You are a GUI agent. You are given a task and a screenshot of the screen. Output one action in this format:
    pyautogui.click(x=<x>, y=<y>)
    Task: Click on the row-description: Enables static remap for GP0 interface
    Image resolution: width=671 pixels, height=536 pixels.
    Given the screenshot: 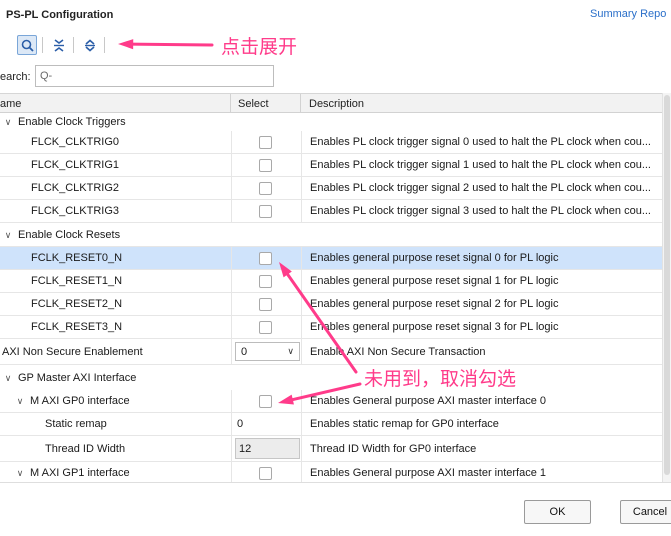 What is the action you would take?
    pyautogui.click(x=404, y=424)
    